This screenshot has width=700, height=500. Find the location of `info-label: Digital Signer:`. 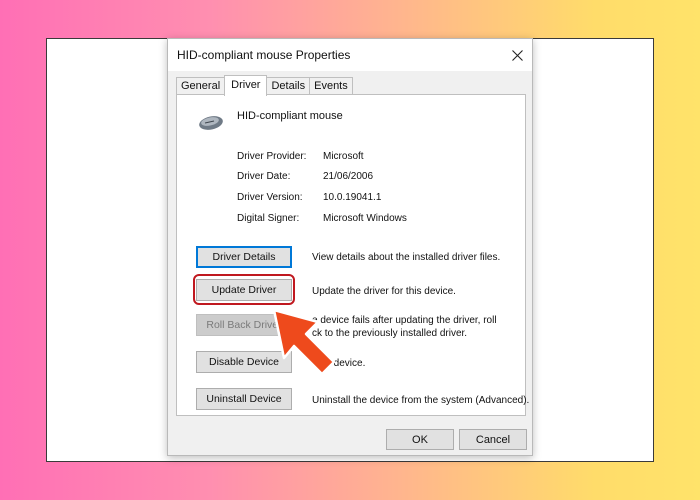

info-label: Digital Signer: is located at coordinates (268, 218).